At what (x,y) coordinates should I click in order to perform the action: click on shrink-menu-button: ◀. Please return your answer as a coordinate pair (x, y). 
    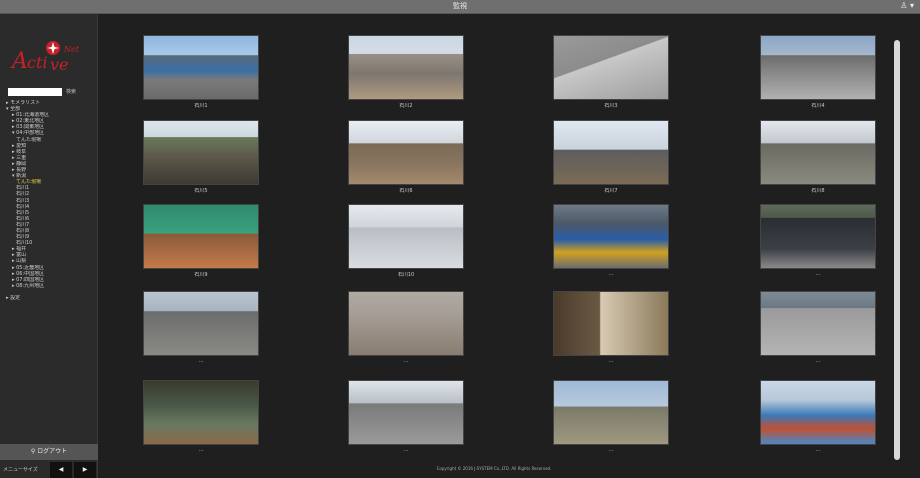
    Looking at the image, I should click on (61, 470).